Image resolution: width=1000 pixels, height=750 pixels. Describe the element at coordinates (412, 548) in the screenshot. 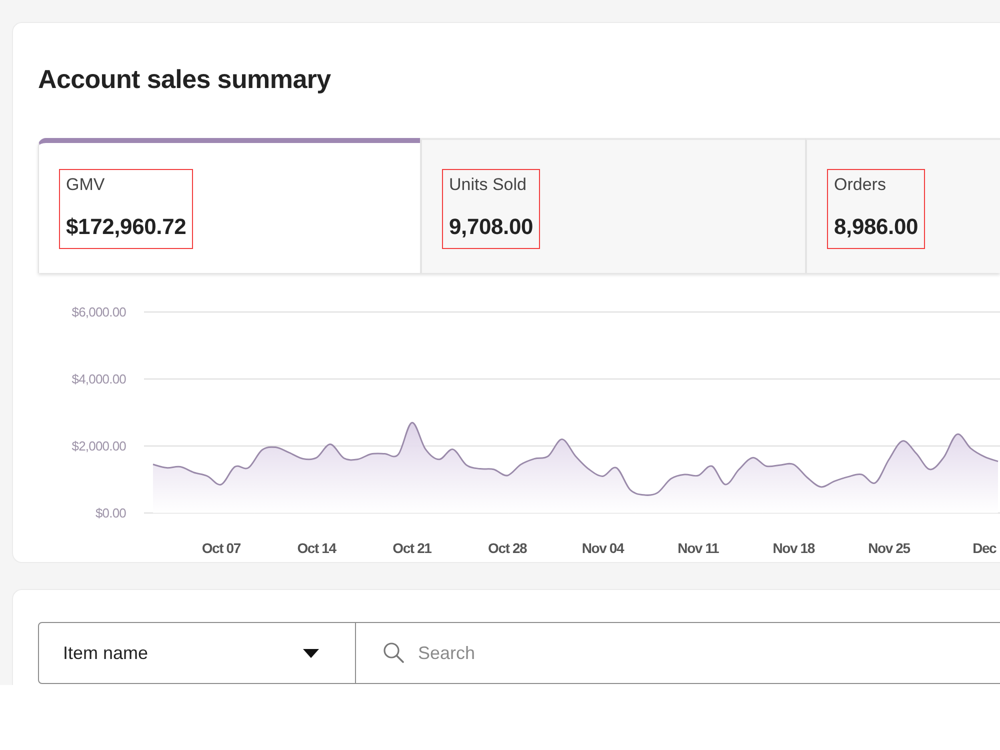

I see `x-axis-label: Oct 21` at that location.